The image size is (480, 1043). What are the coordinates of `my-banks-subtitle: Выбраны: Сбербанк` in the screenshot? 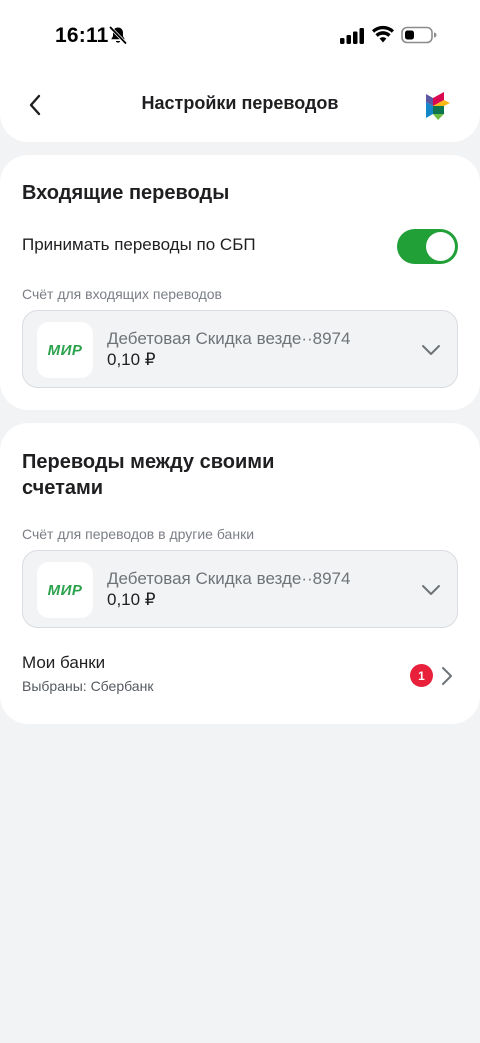 It's located at (88, 686).